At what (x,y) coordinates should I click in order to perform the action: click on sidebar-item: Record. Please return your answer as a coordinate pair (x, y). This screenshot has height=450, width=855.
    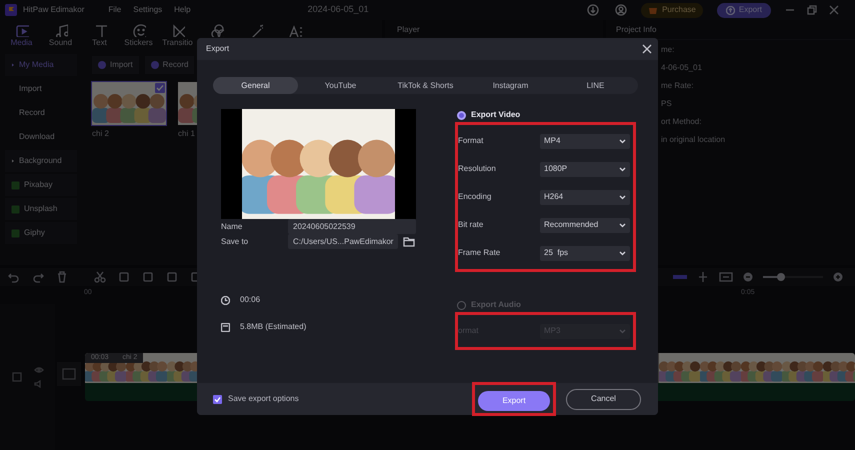
    Looking at the image, I should click on (41, 113).